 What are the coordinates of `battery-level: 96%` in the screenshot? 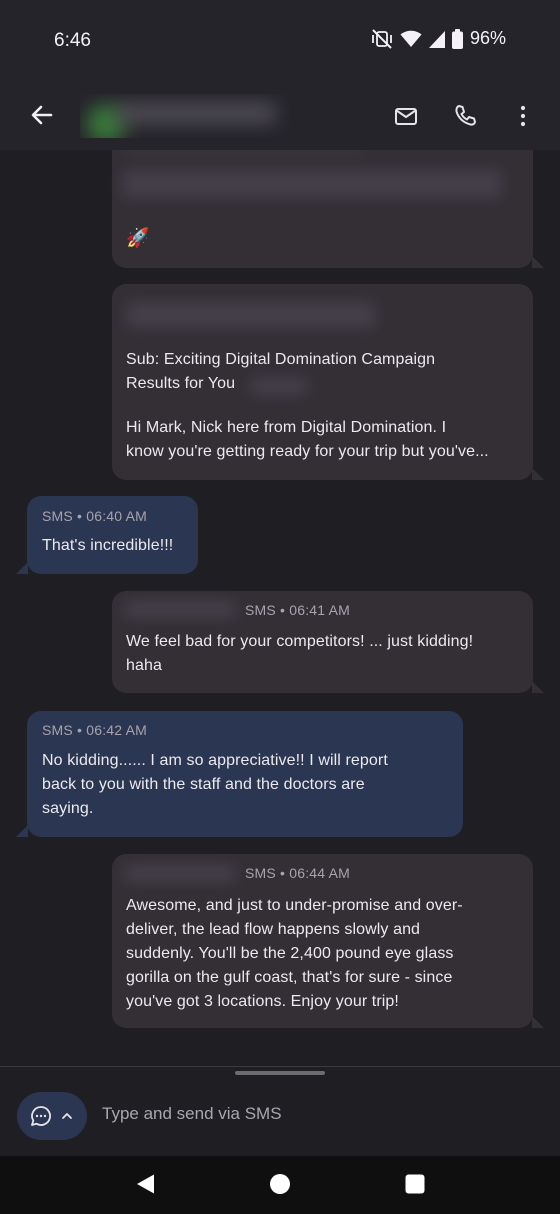 It's located at (487, 38).